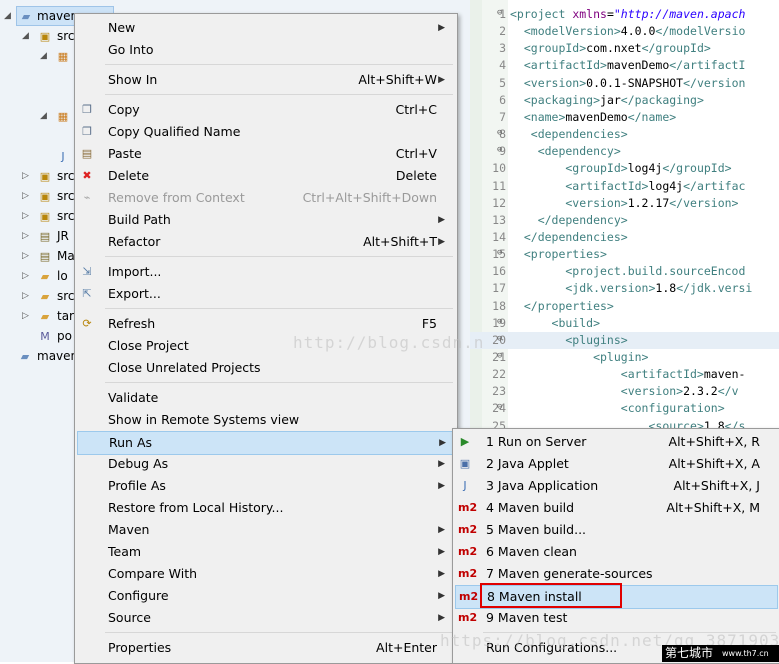  Describe the element at coordinates (624, 151) in the screenshot. I see `code-line: 9 ⊖ <dependency>` at that location.